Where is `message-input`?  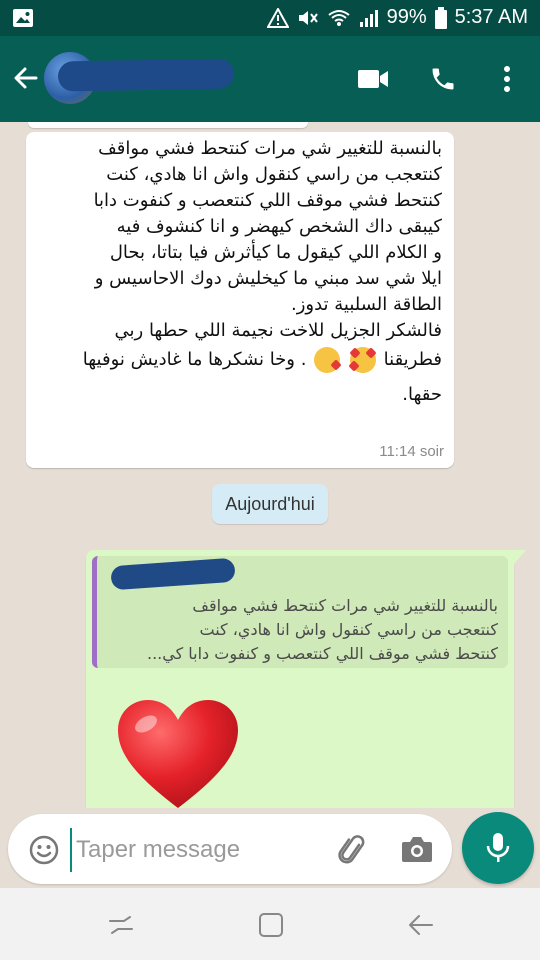 message-input is located at coordinates (204, 850).